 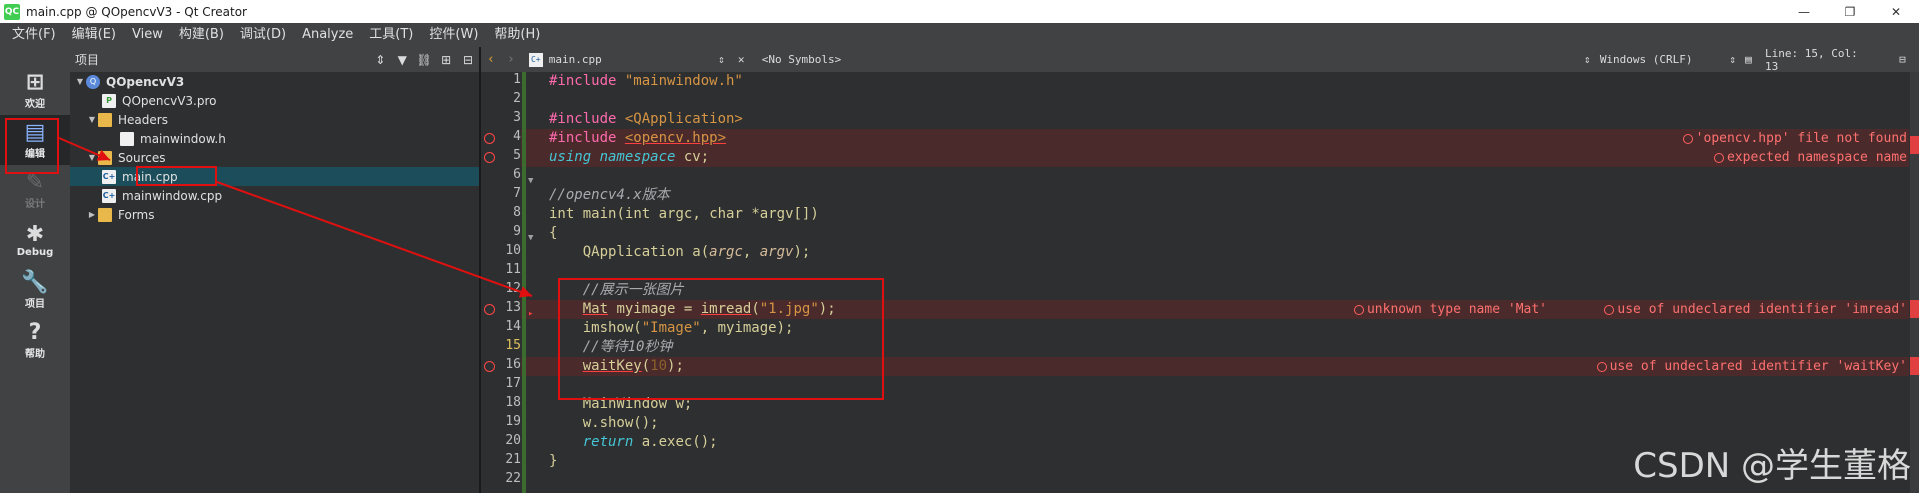 What do you see at coordinates (646, 119) in the screenshot?
I see `code-line-3: #include <QApplication>` at bounding box center [646, 119].